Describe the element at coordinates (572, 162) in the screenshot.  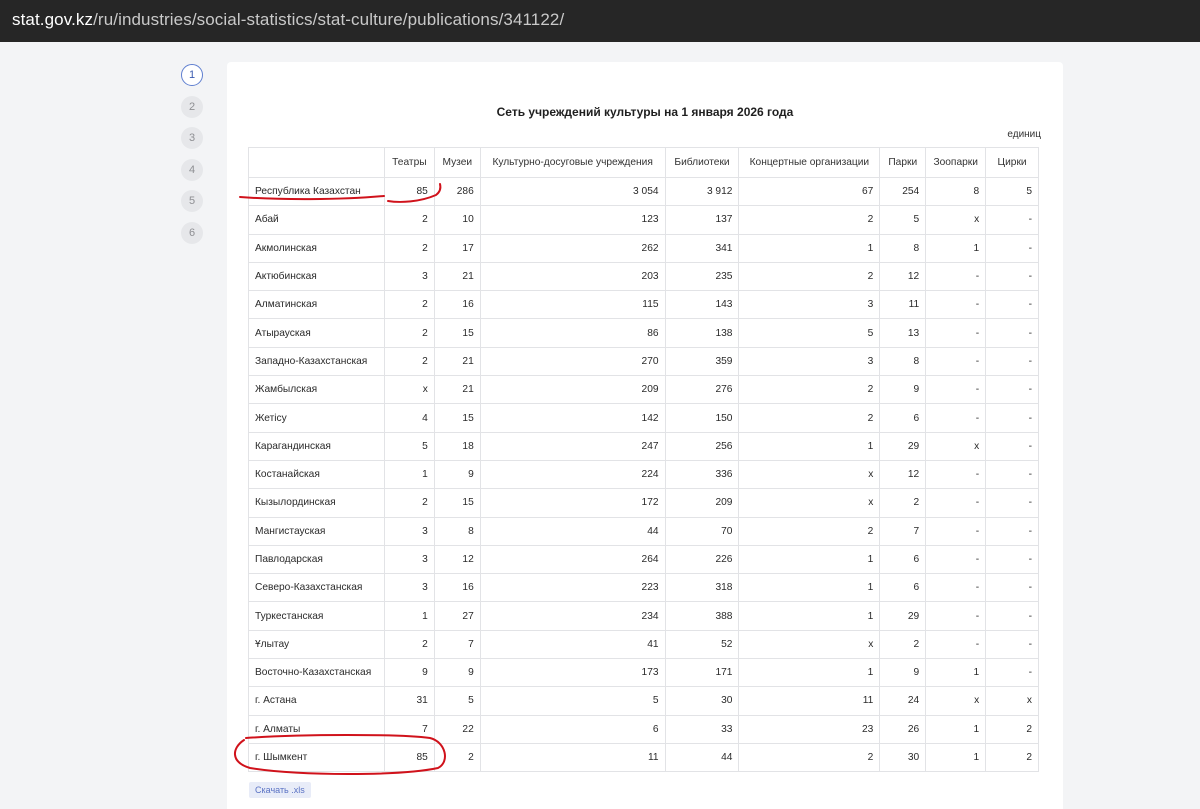
I see `header-cultural-centres: Культурно-досуговые учреждения` at that location.